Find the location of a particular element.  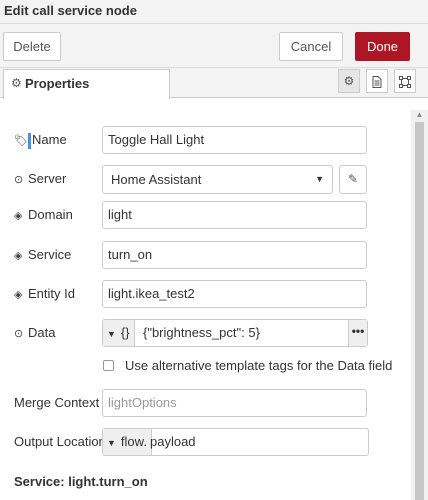

entity-id-label: ◈ Entity Id is located at coordinates (44, 293).